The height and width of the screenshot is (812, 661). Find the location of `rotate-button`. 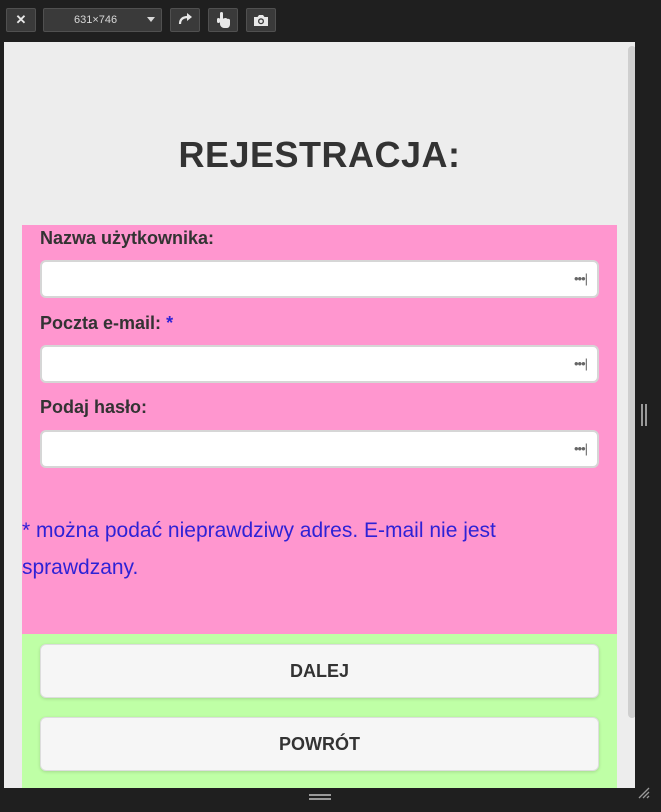

rotate-button is located at coordinates (185, 20).